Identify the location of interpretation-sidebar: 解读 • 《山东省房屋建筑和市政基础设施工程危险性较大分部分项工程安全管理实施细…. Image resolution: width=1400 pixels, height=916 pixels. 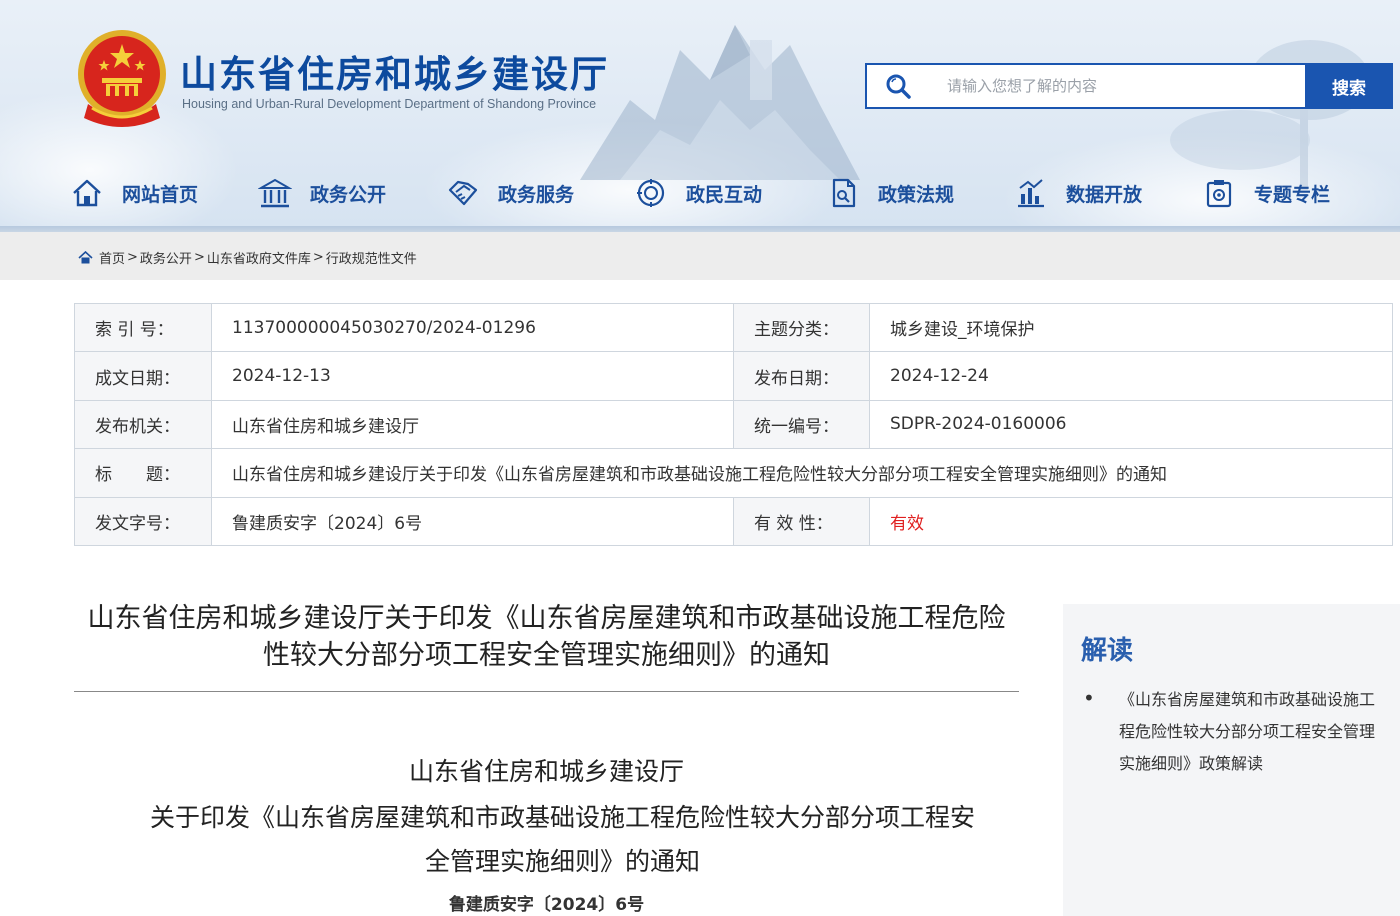
(1231, 760).